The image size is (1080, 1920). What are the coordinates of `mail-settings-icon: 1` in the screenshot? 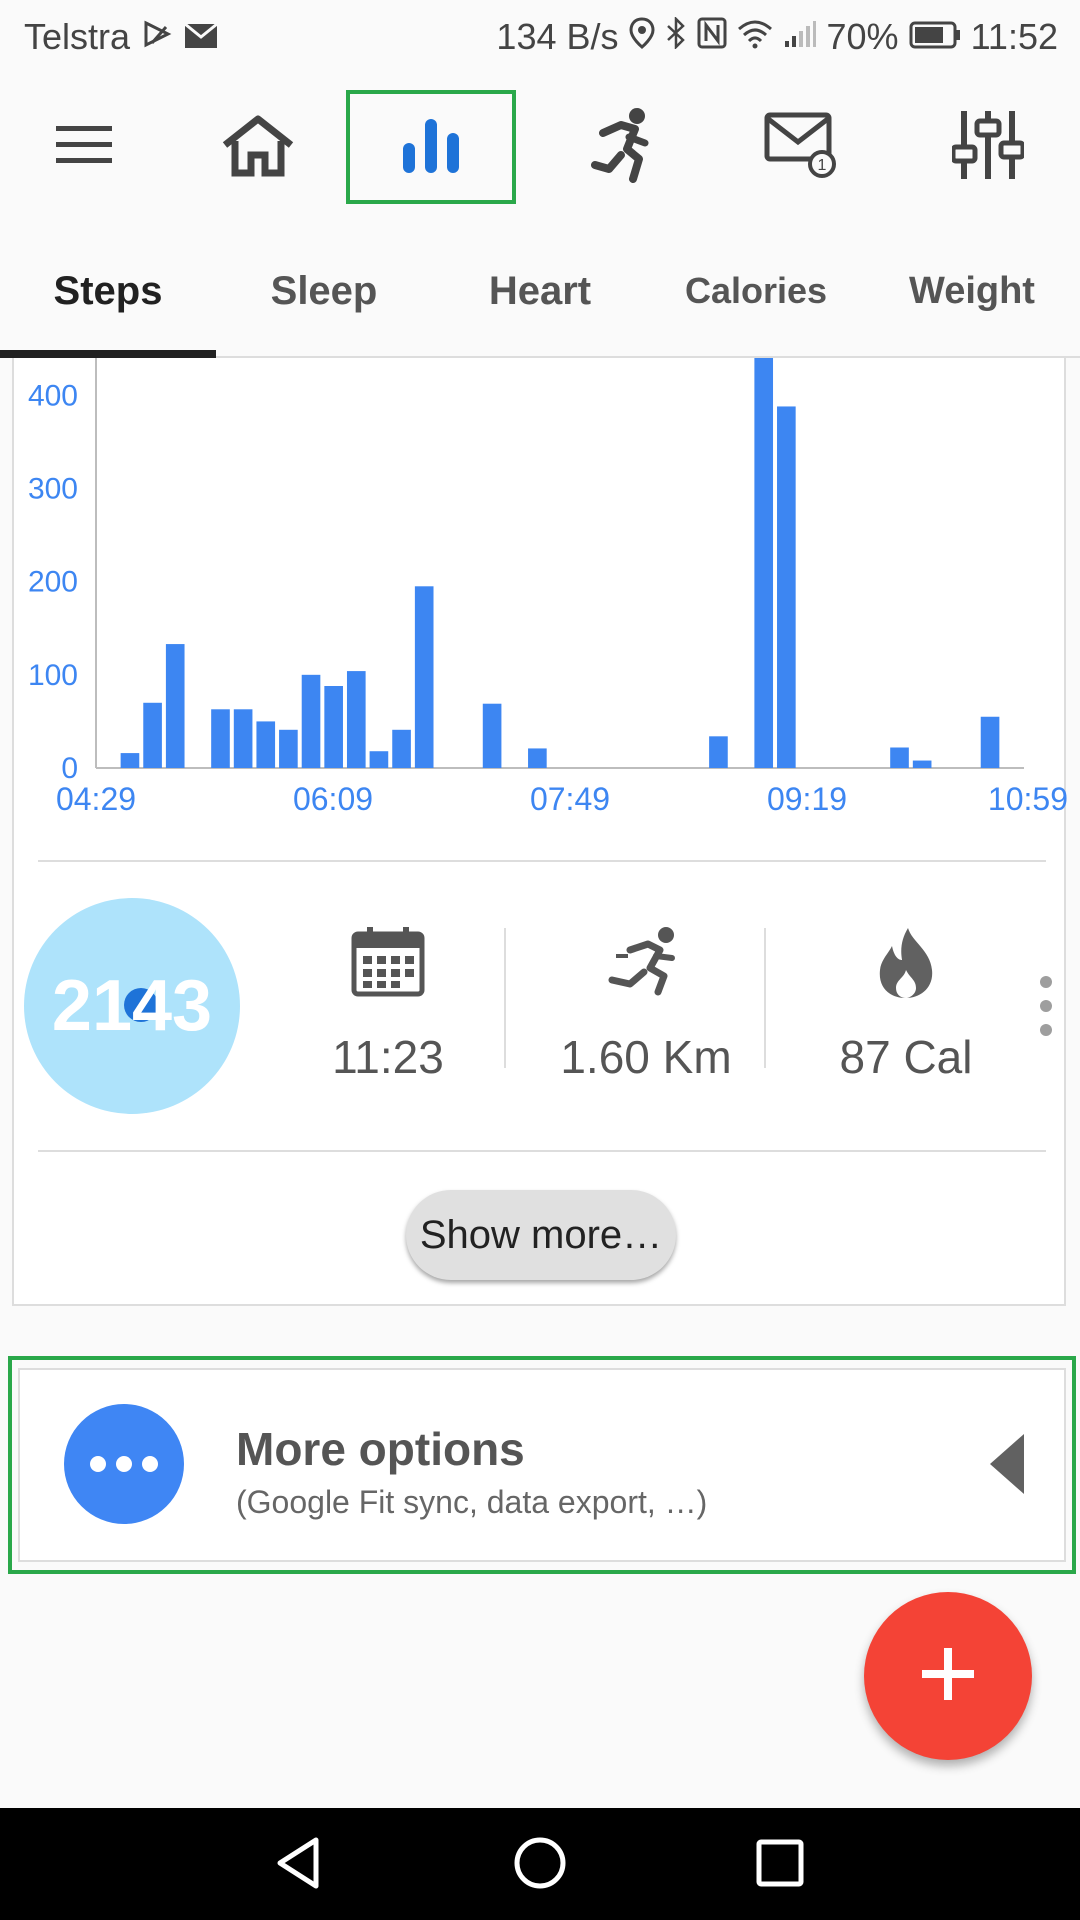 It's located at (802, 147).